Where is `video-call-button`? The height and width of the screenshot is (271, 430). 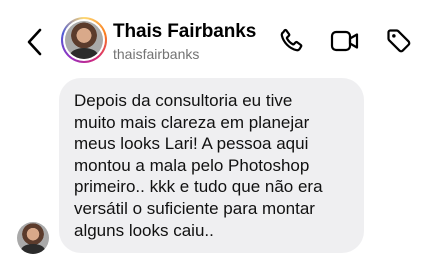
video-call-button is located at coordinates (345, 41).